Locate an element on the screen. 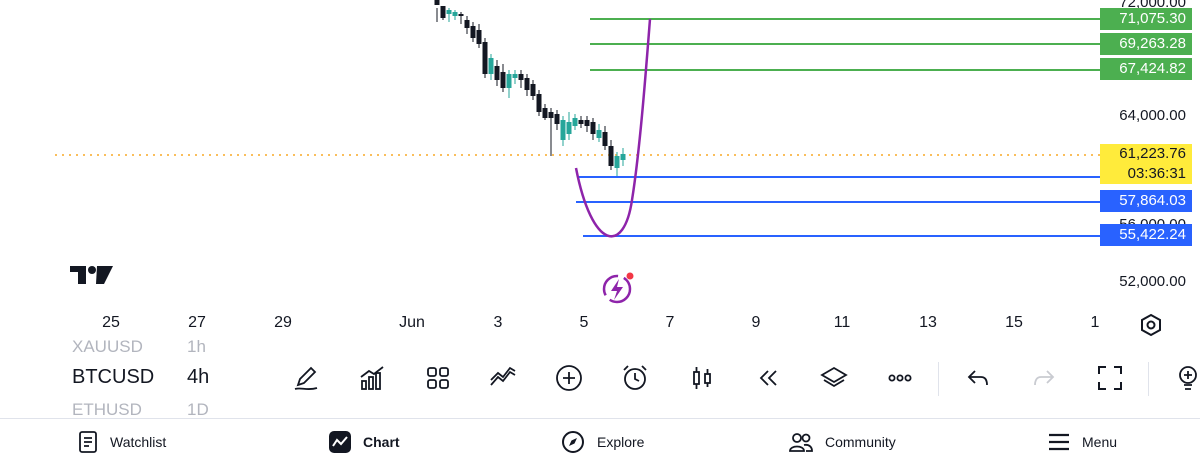 The image size is (1200, 465). nav-chart: Chart is located at coordinates (364, 442).